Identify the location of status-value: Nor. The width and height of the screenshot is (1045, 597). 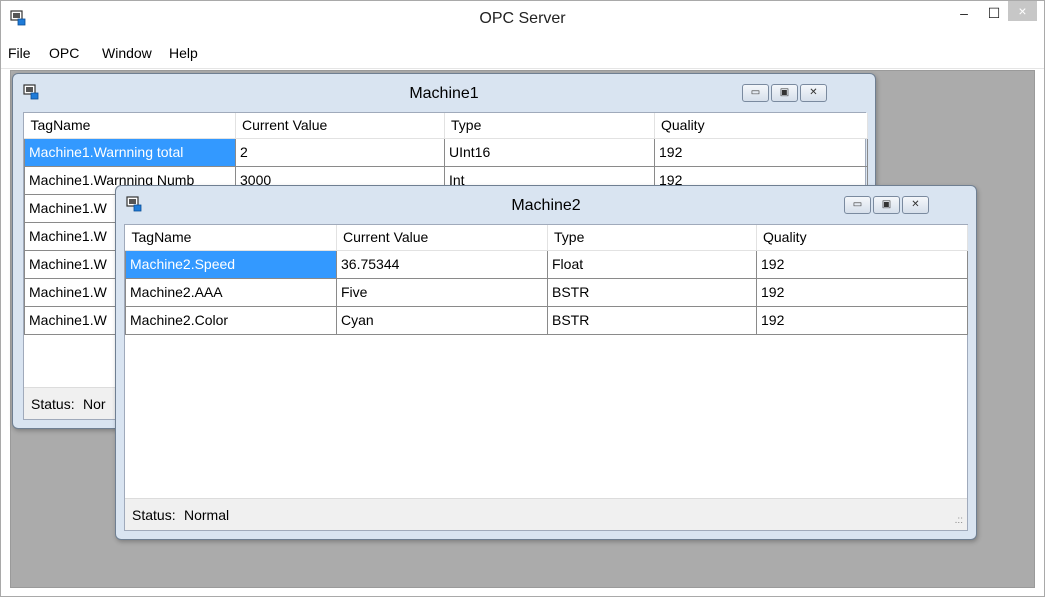
(94, 404).